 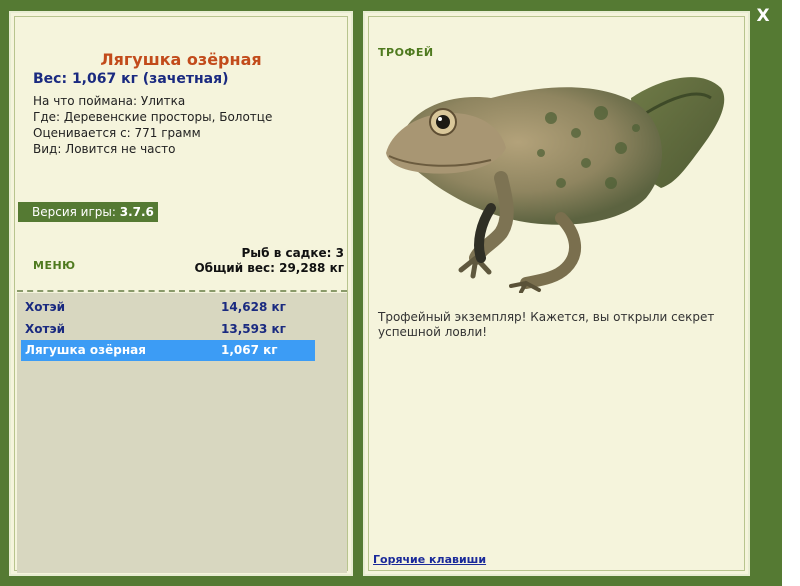 I want to click on version-bar: Версия игры: 3.7.6, so click(x=88, y=212).